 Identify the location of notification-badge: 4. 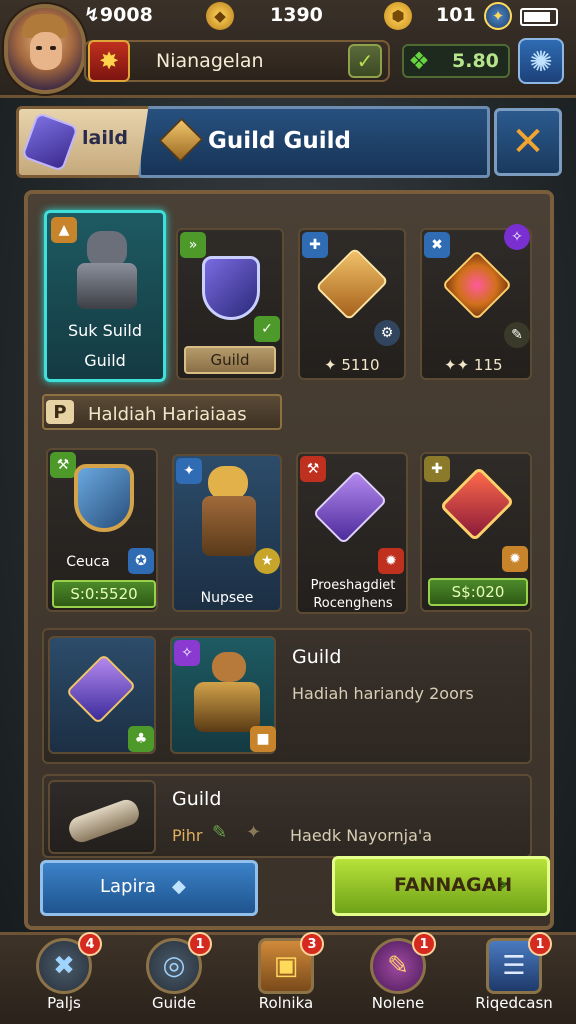
(90, 944).